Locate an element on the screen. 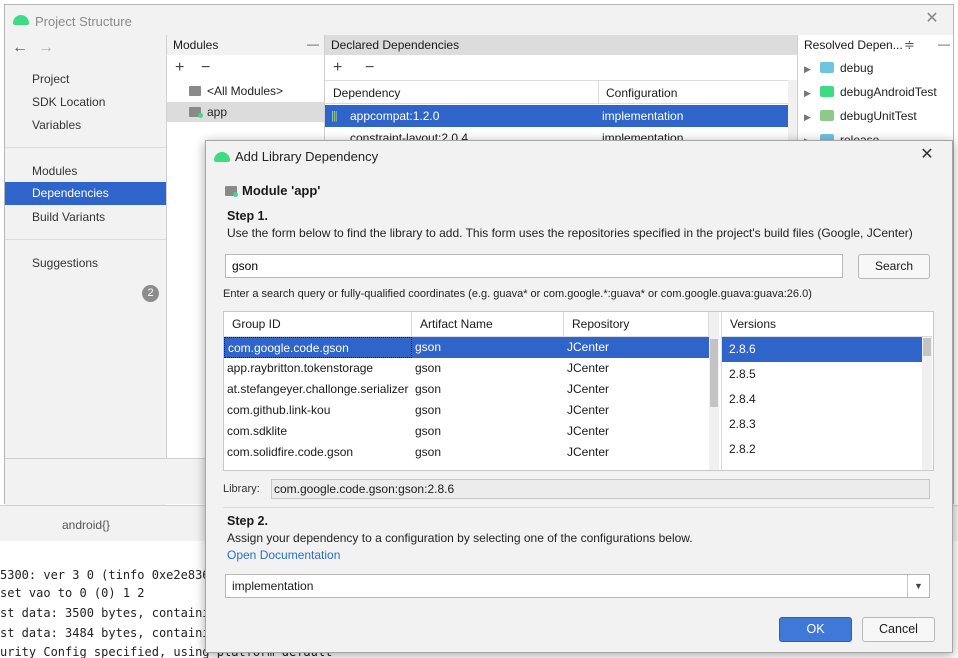 Image resolution: width=958 pixels, height=658 pixels. column-versions: Versions is located at coordinates (827, 324).